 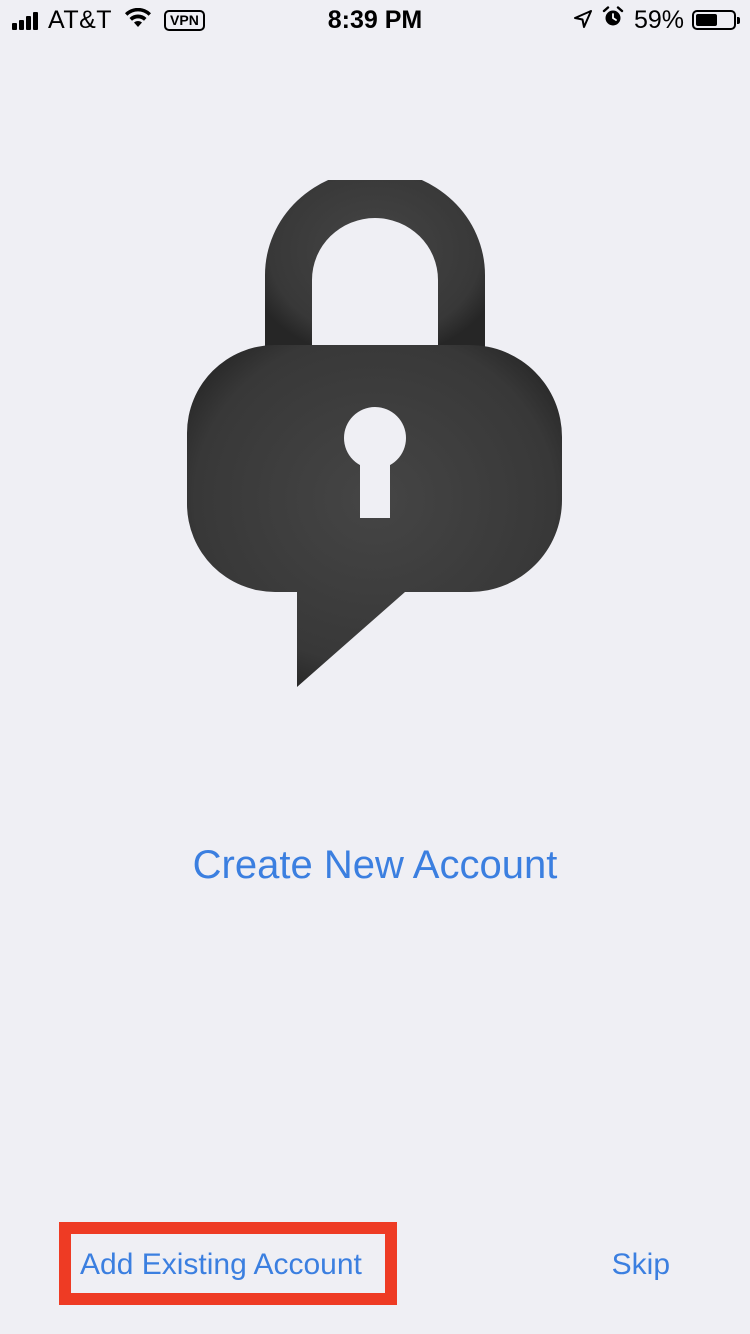 I want to click on battery-icon, so click(x=716, y=20).